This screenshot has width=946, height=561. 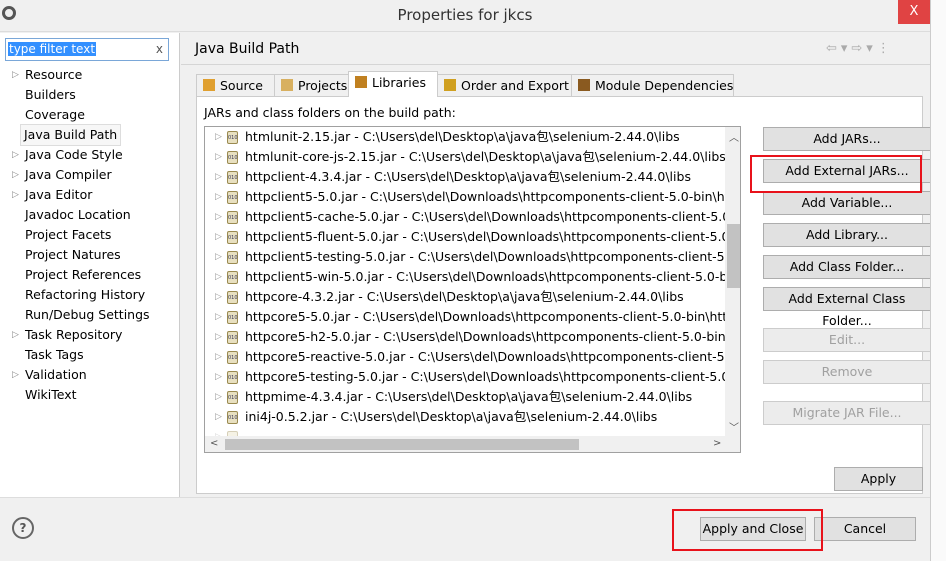 What do you see at coordinates (938, 280) in the screenshot?
I see `background-window` at bounding box center [938, 280].